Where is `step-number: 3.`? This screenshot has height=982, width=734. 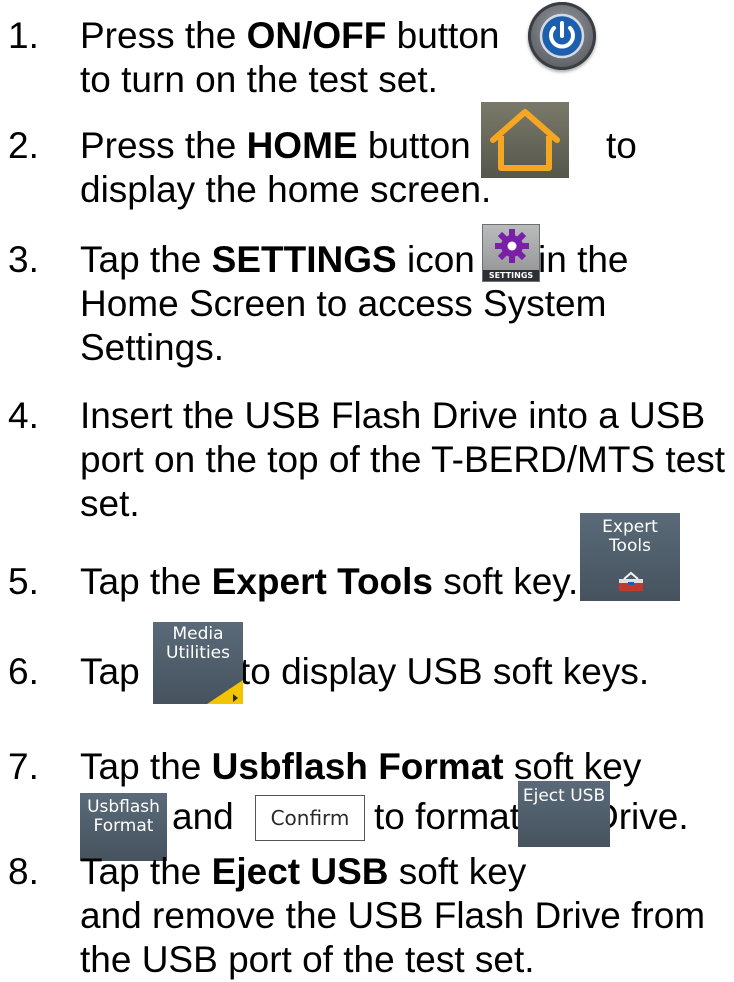
step-number: 3. is located at coordinates (23, 259).